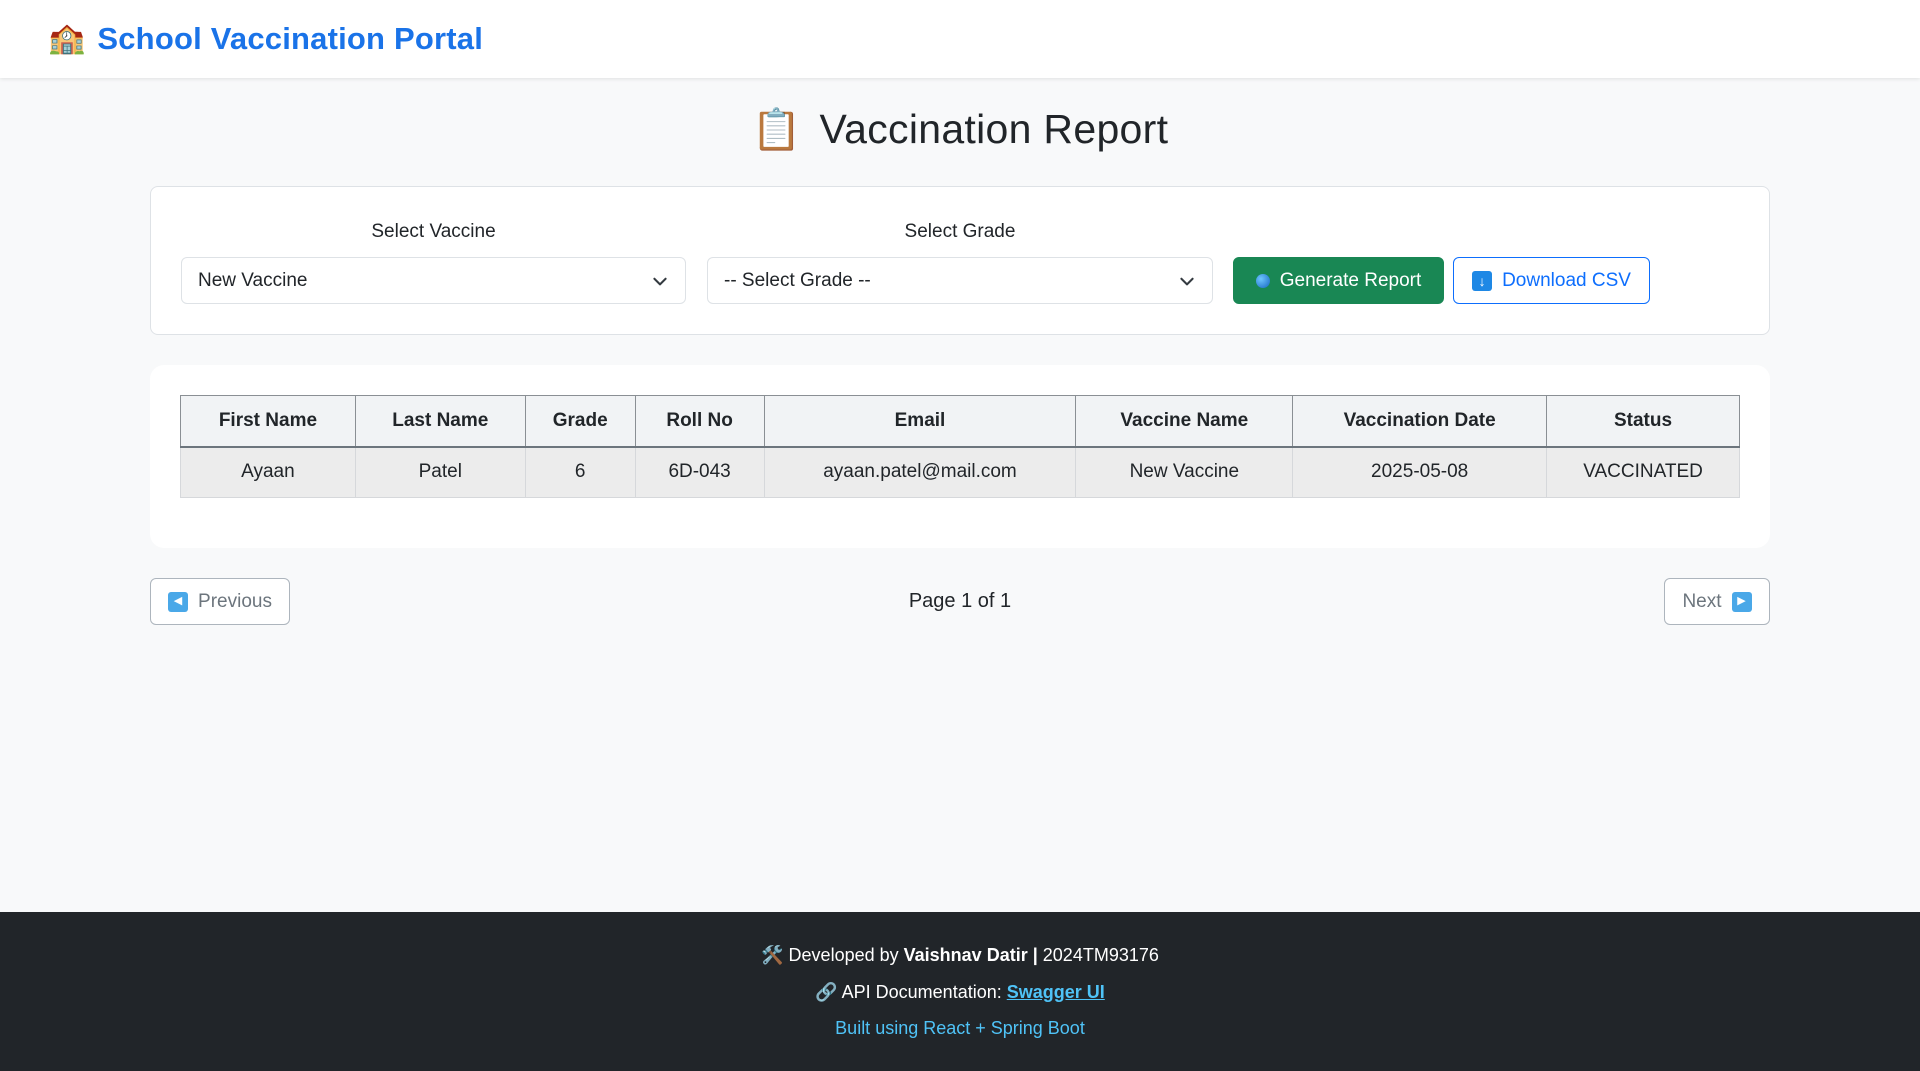  I want to click on clipboard-icon: 📋, so click(776, 129).